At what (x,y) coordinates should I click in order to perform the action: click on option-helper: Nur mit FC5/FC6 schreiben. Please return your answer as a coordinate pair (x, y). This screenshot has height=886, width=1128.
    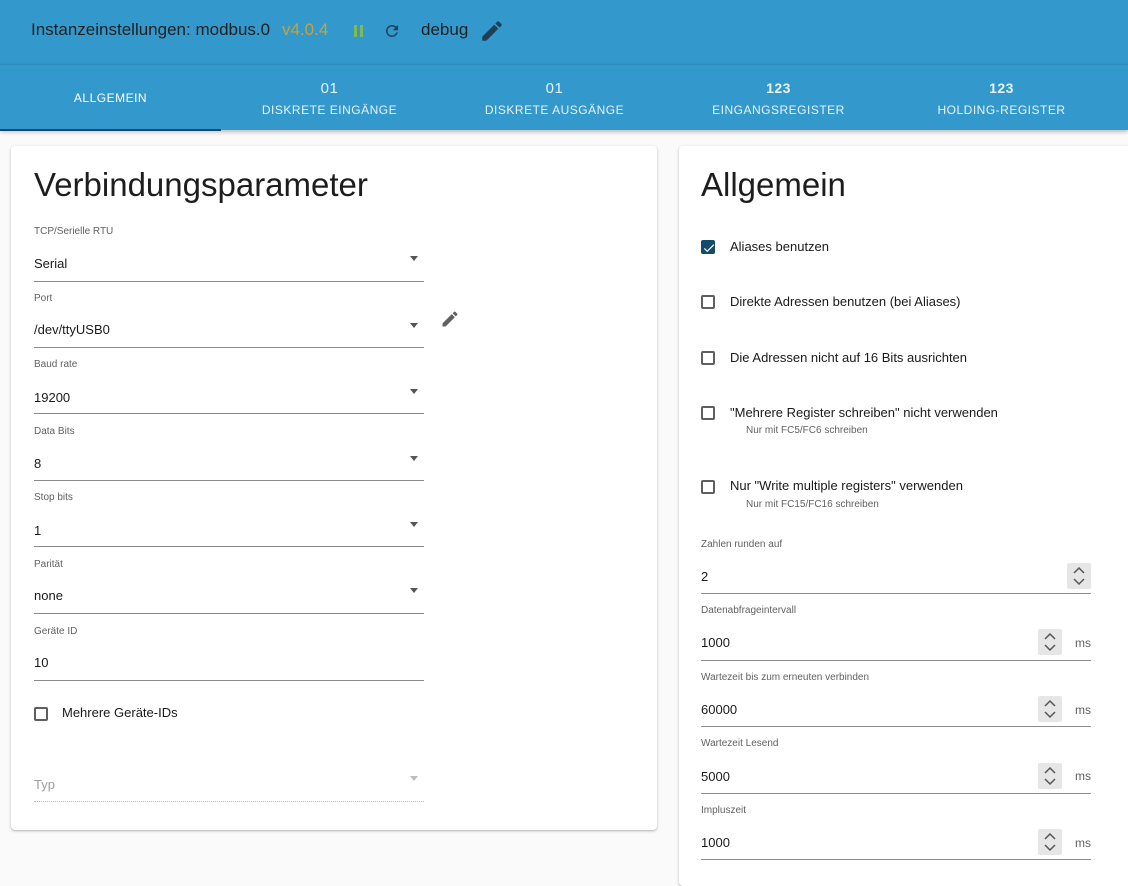
    Looking at the image, I should click on (807, 430).